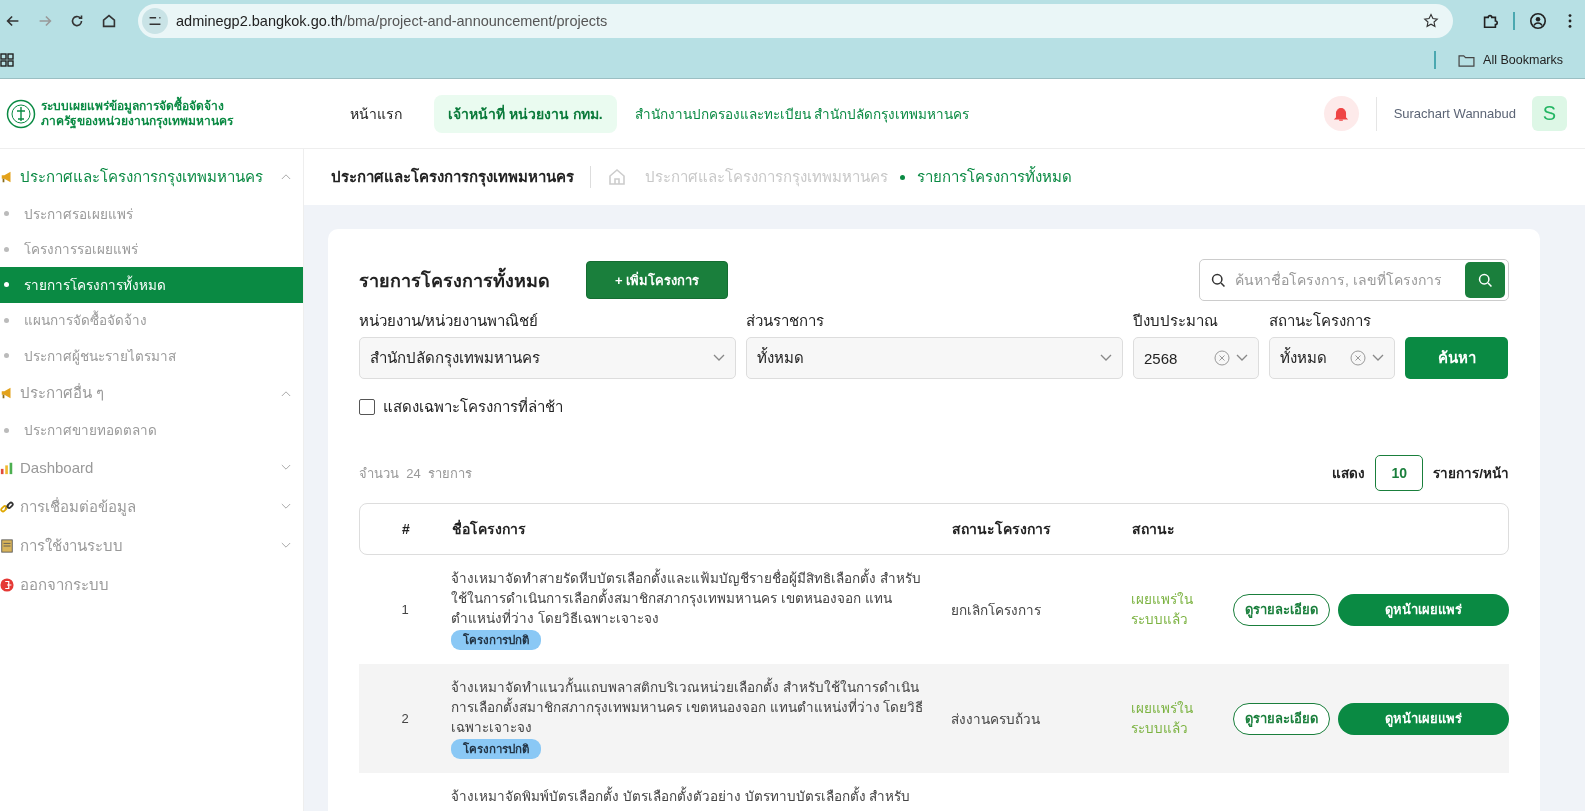 The image size is (1585, 811). I want to click on search-submit-button: ค้นหา, so click(1456, 358).